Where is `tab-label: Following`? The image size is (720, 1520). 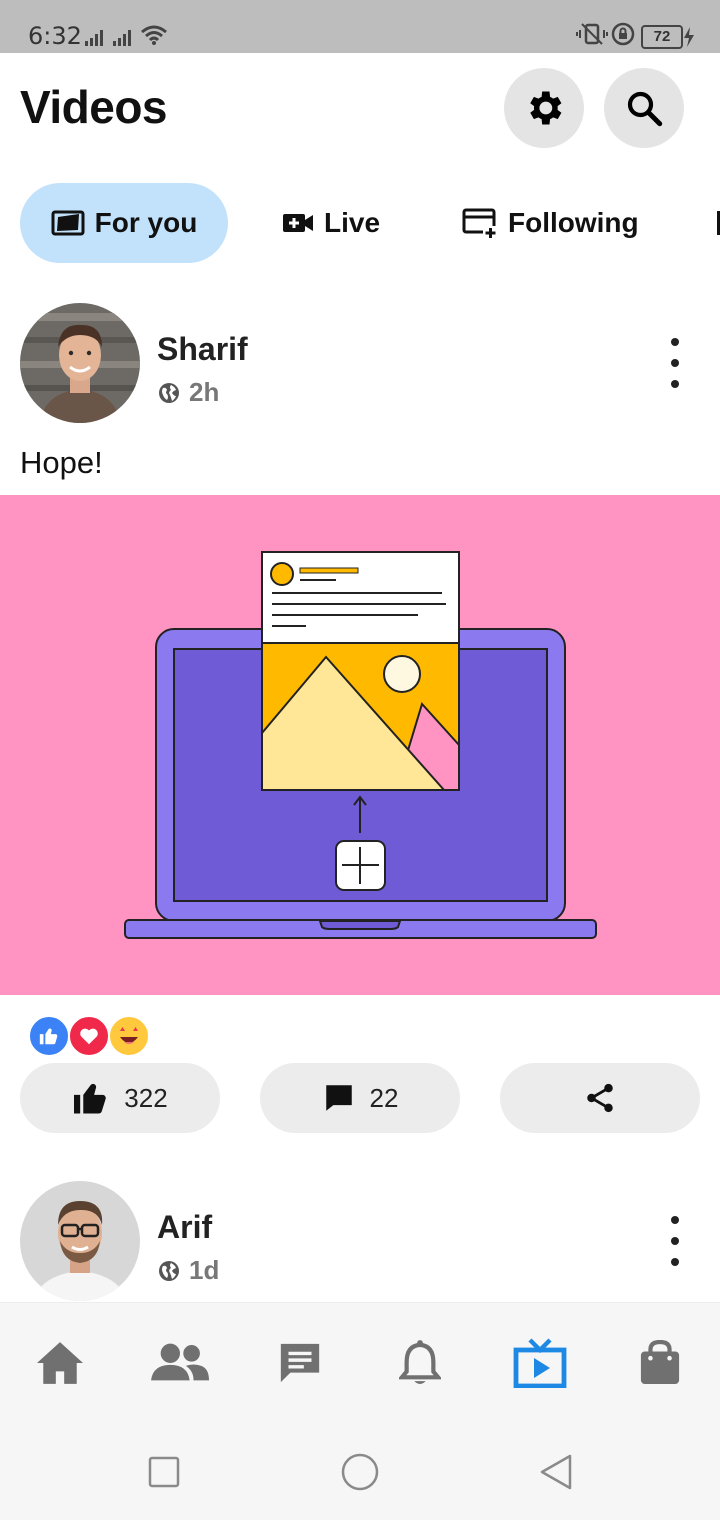
tab-label: Following is located at coordinates (573, 222).